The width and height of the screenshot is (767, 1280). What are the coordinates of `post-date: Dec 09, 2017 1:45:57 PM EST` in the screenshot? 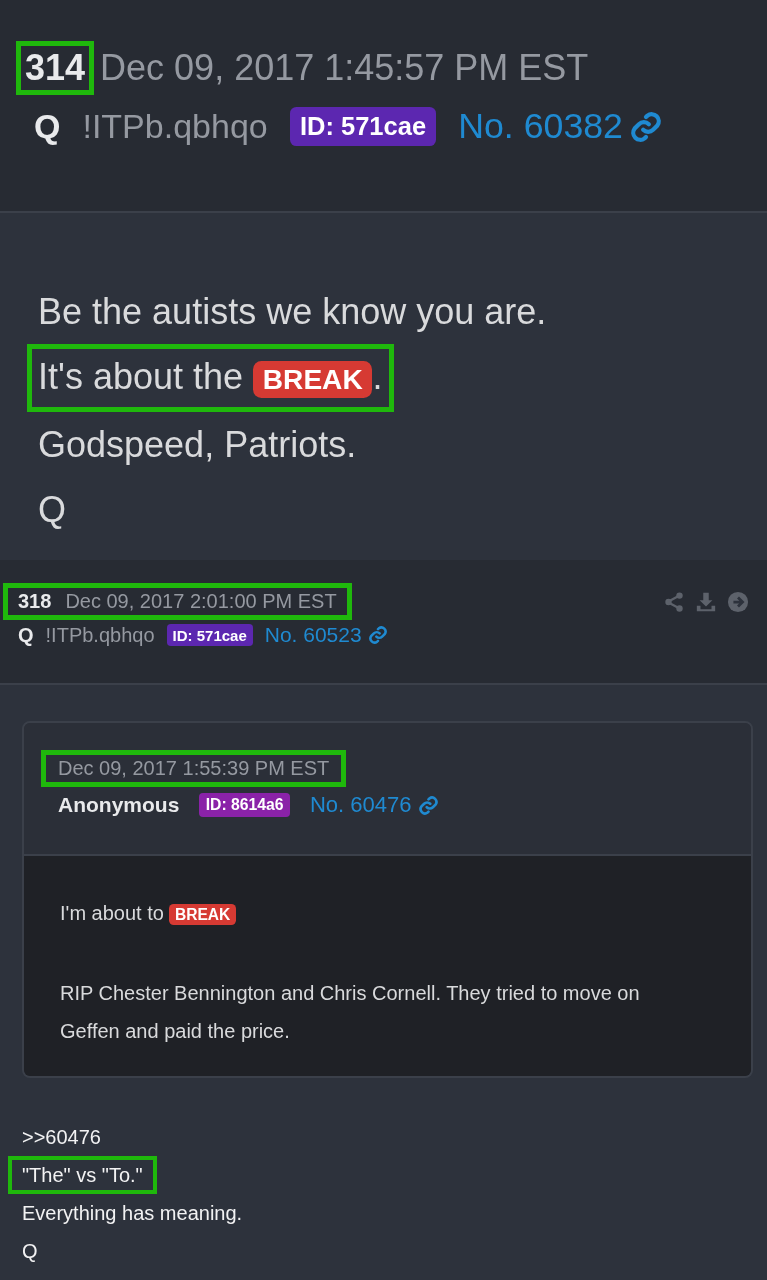 It's located at (344, 68).